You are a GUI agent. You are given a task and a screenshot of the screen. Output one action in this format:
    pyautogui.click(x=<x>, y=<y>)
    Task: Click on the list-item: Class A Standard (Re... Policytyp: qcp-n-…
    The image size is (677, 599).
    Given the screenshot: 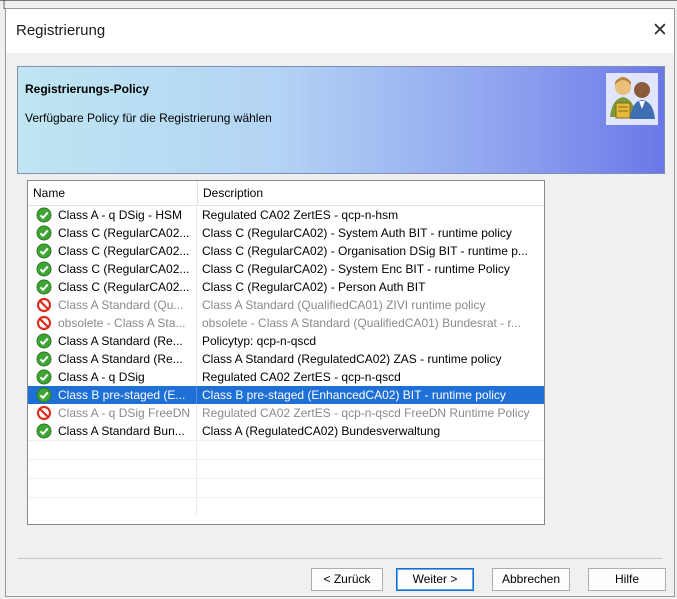 What is the action you would take?
    pyautogui.click(x=286, y=341)
    